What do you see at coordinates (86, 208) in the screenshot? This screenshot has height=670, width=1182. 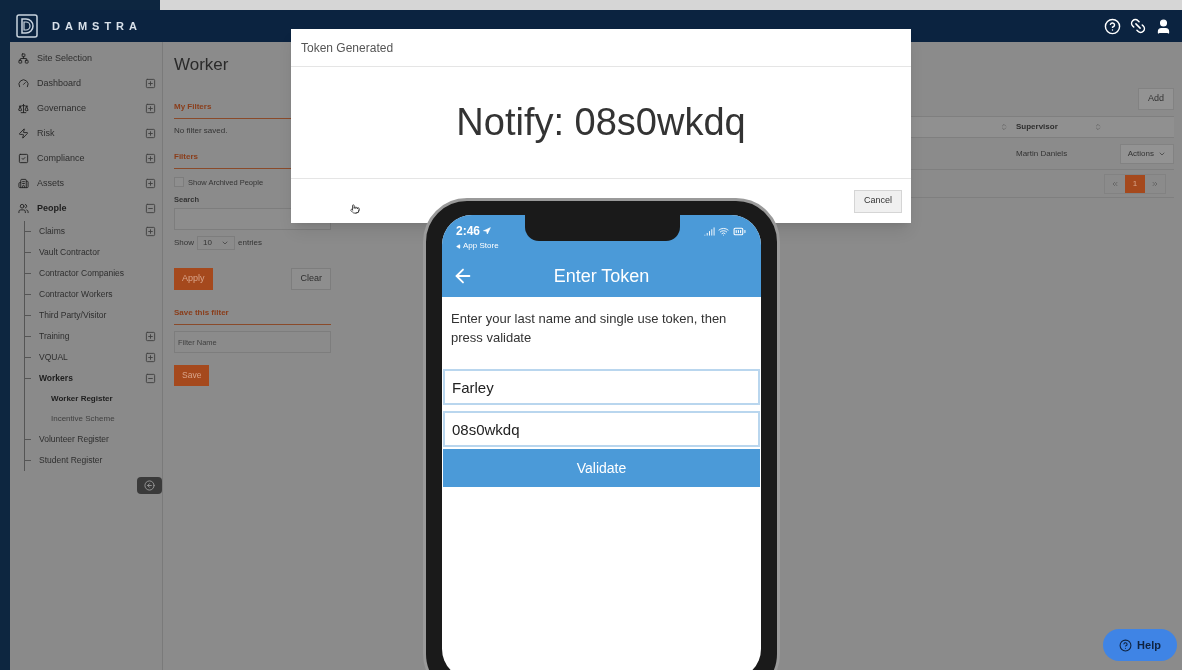 I see `sidebar-item: People` at bounding box center [86, 208].